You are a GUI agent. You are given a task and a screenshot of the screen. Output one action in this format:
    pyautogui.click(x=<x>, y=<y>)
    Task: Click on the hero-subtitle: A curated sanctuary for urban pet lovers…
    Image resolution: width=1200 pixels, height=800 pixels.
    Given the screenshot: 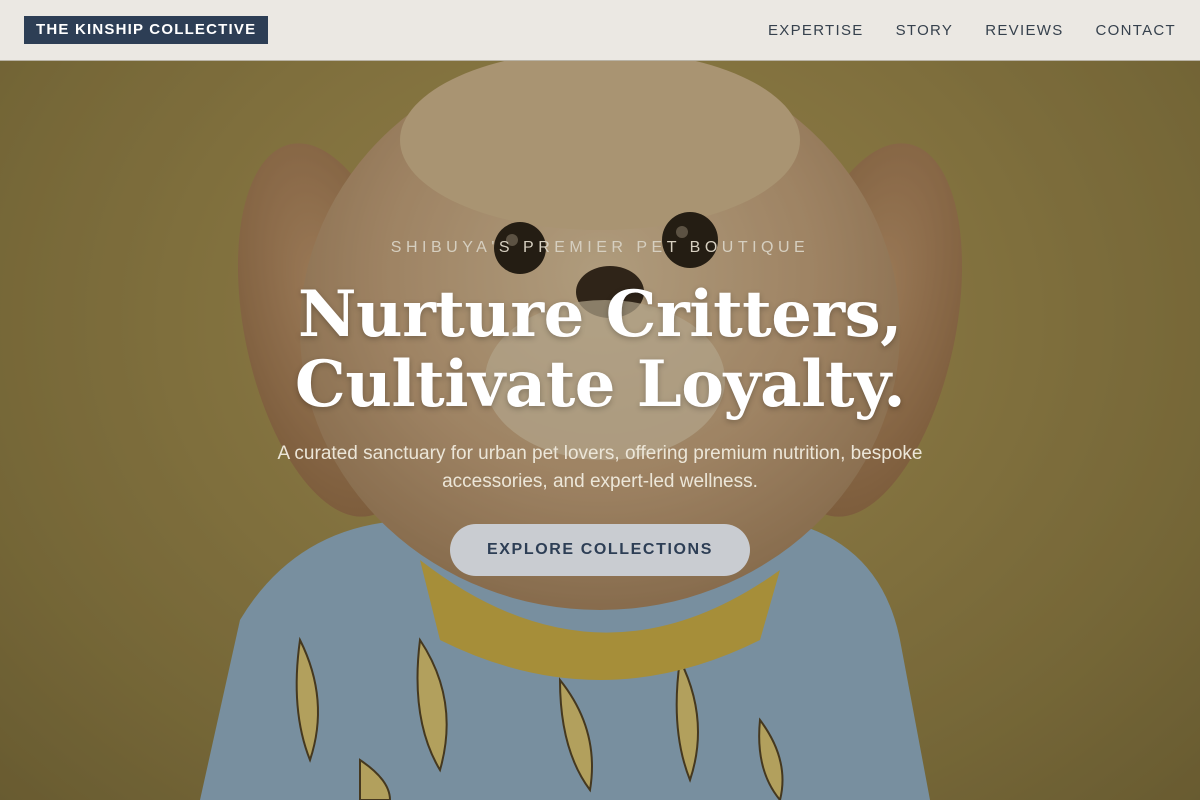 What is the action you would take?
    pyautogui.click(x=600, y=467)
    